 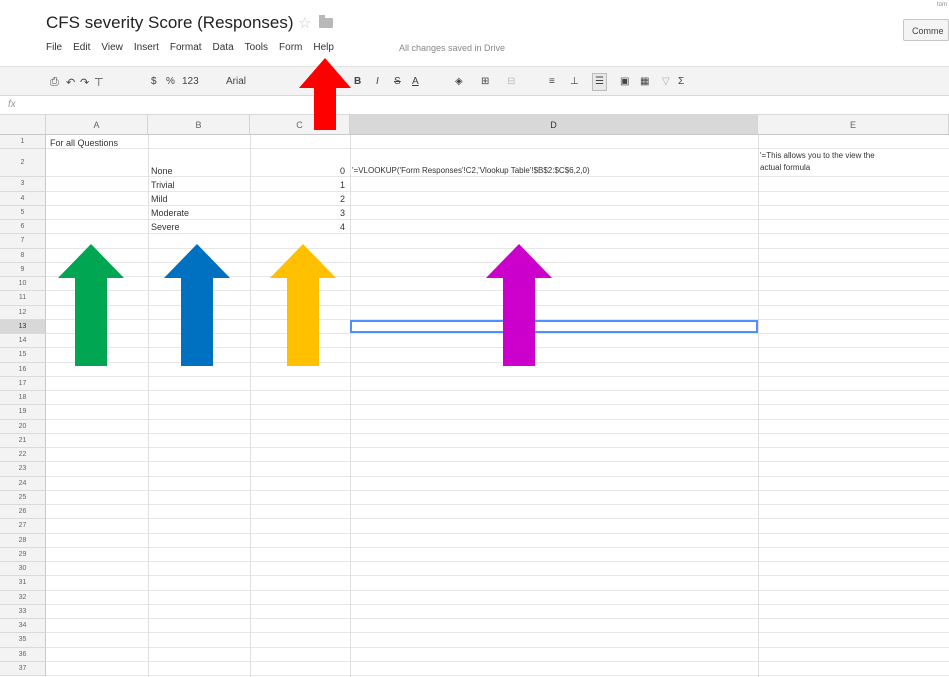 I want to click on comment-icon: ▣, so click(x=624, y=81).